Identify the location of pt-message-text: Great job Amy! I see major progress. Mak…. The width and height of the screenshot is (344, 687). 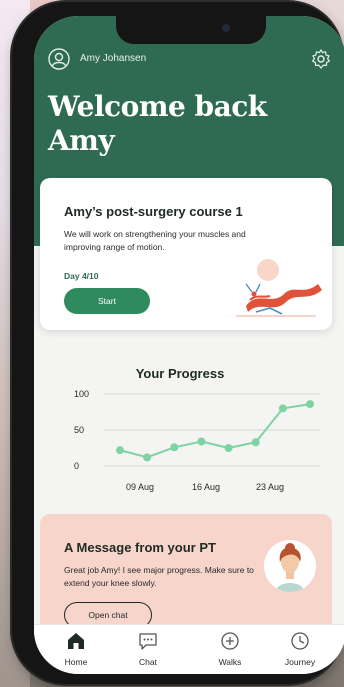
(159, 576).